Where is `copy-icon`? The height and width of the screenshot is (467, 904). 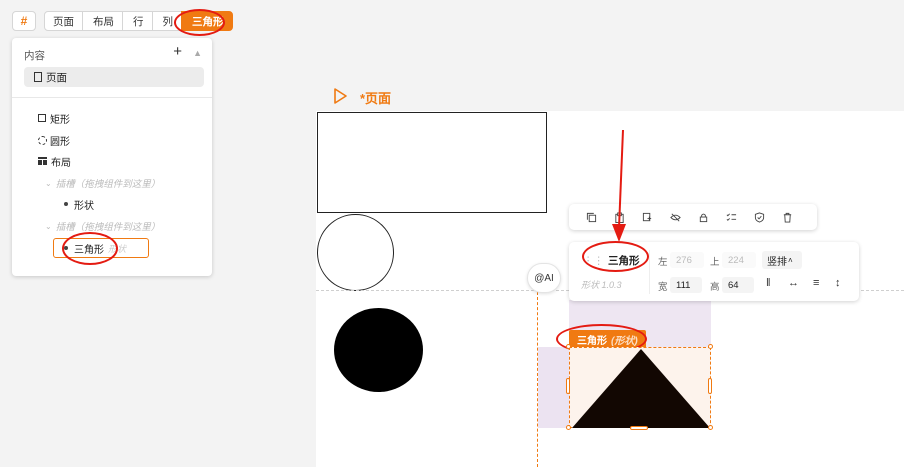 copy-icon is located at coordinates (591, 217).